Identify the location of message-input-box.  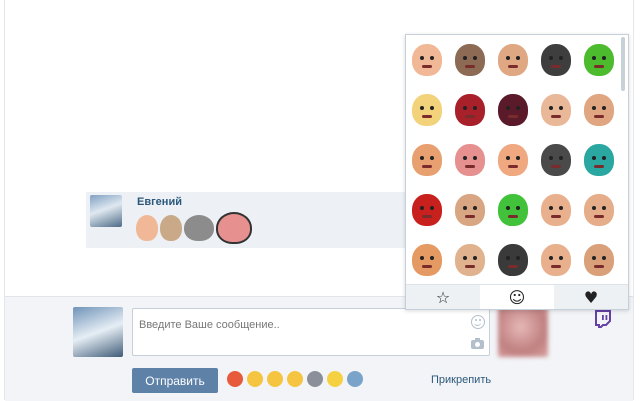
(311, 332).